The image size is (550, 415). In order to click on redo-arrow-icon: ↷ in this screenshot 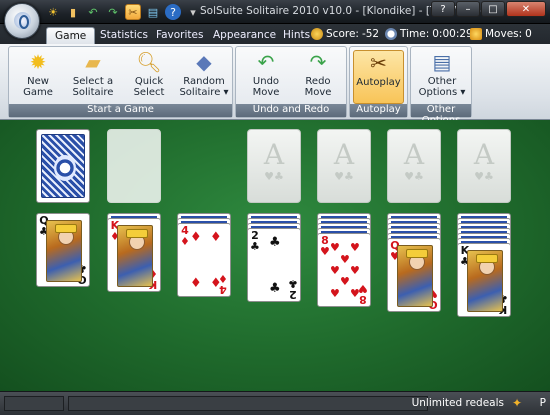, I will do `click(318, 61)`.